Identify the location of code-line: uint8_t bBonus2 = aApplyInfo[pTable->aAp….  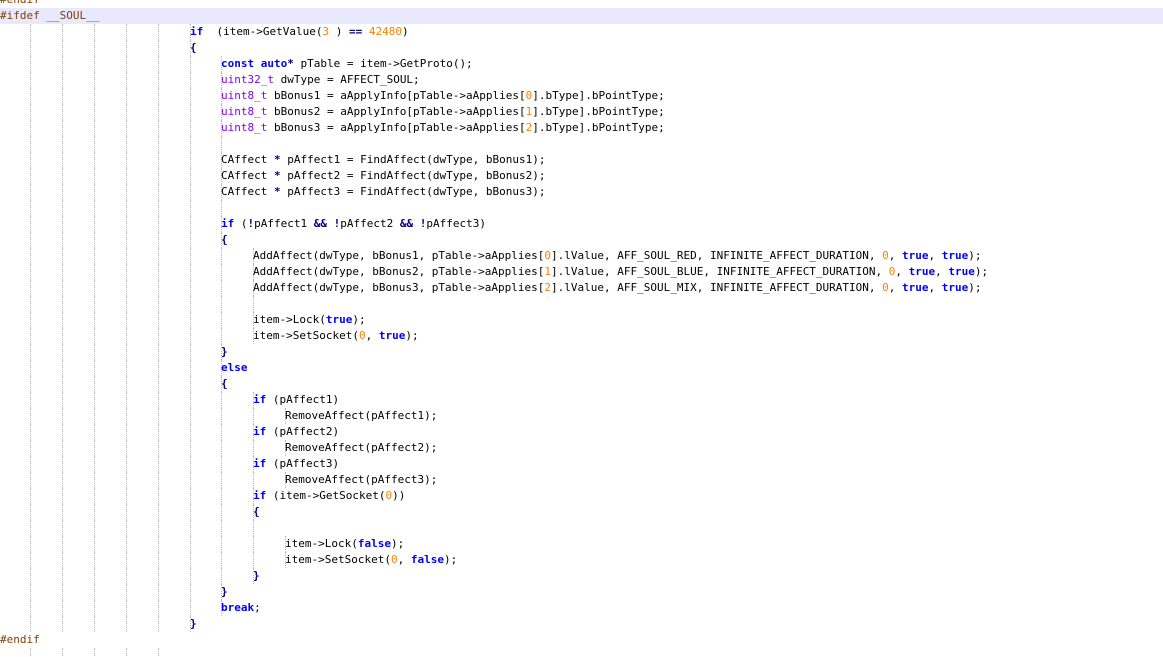
(581, 112).